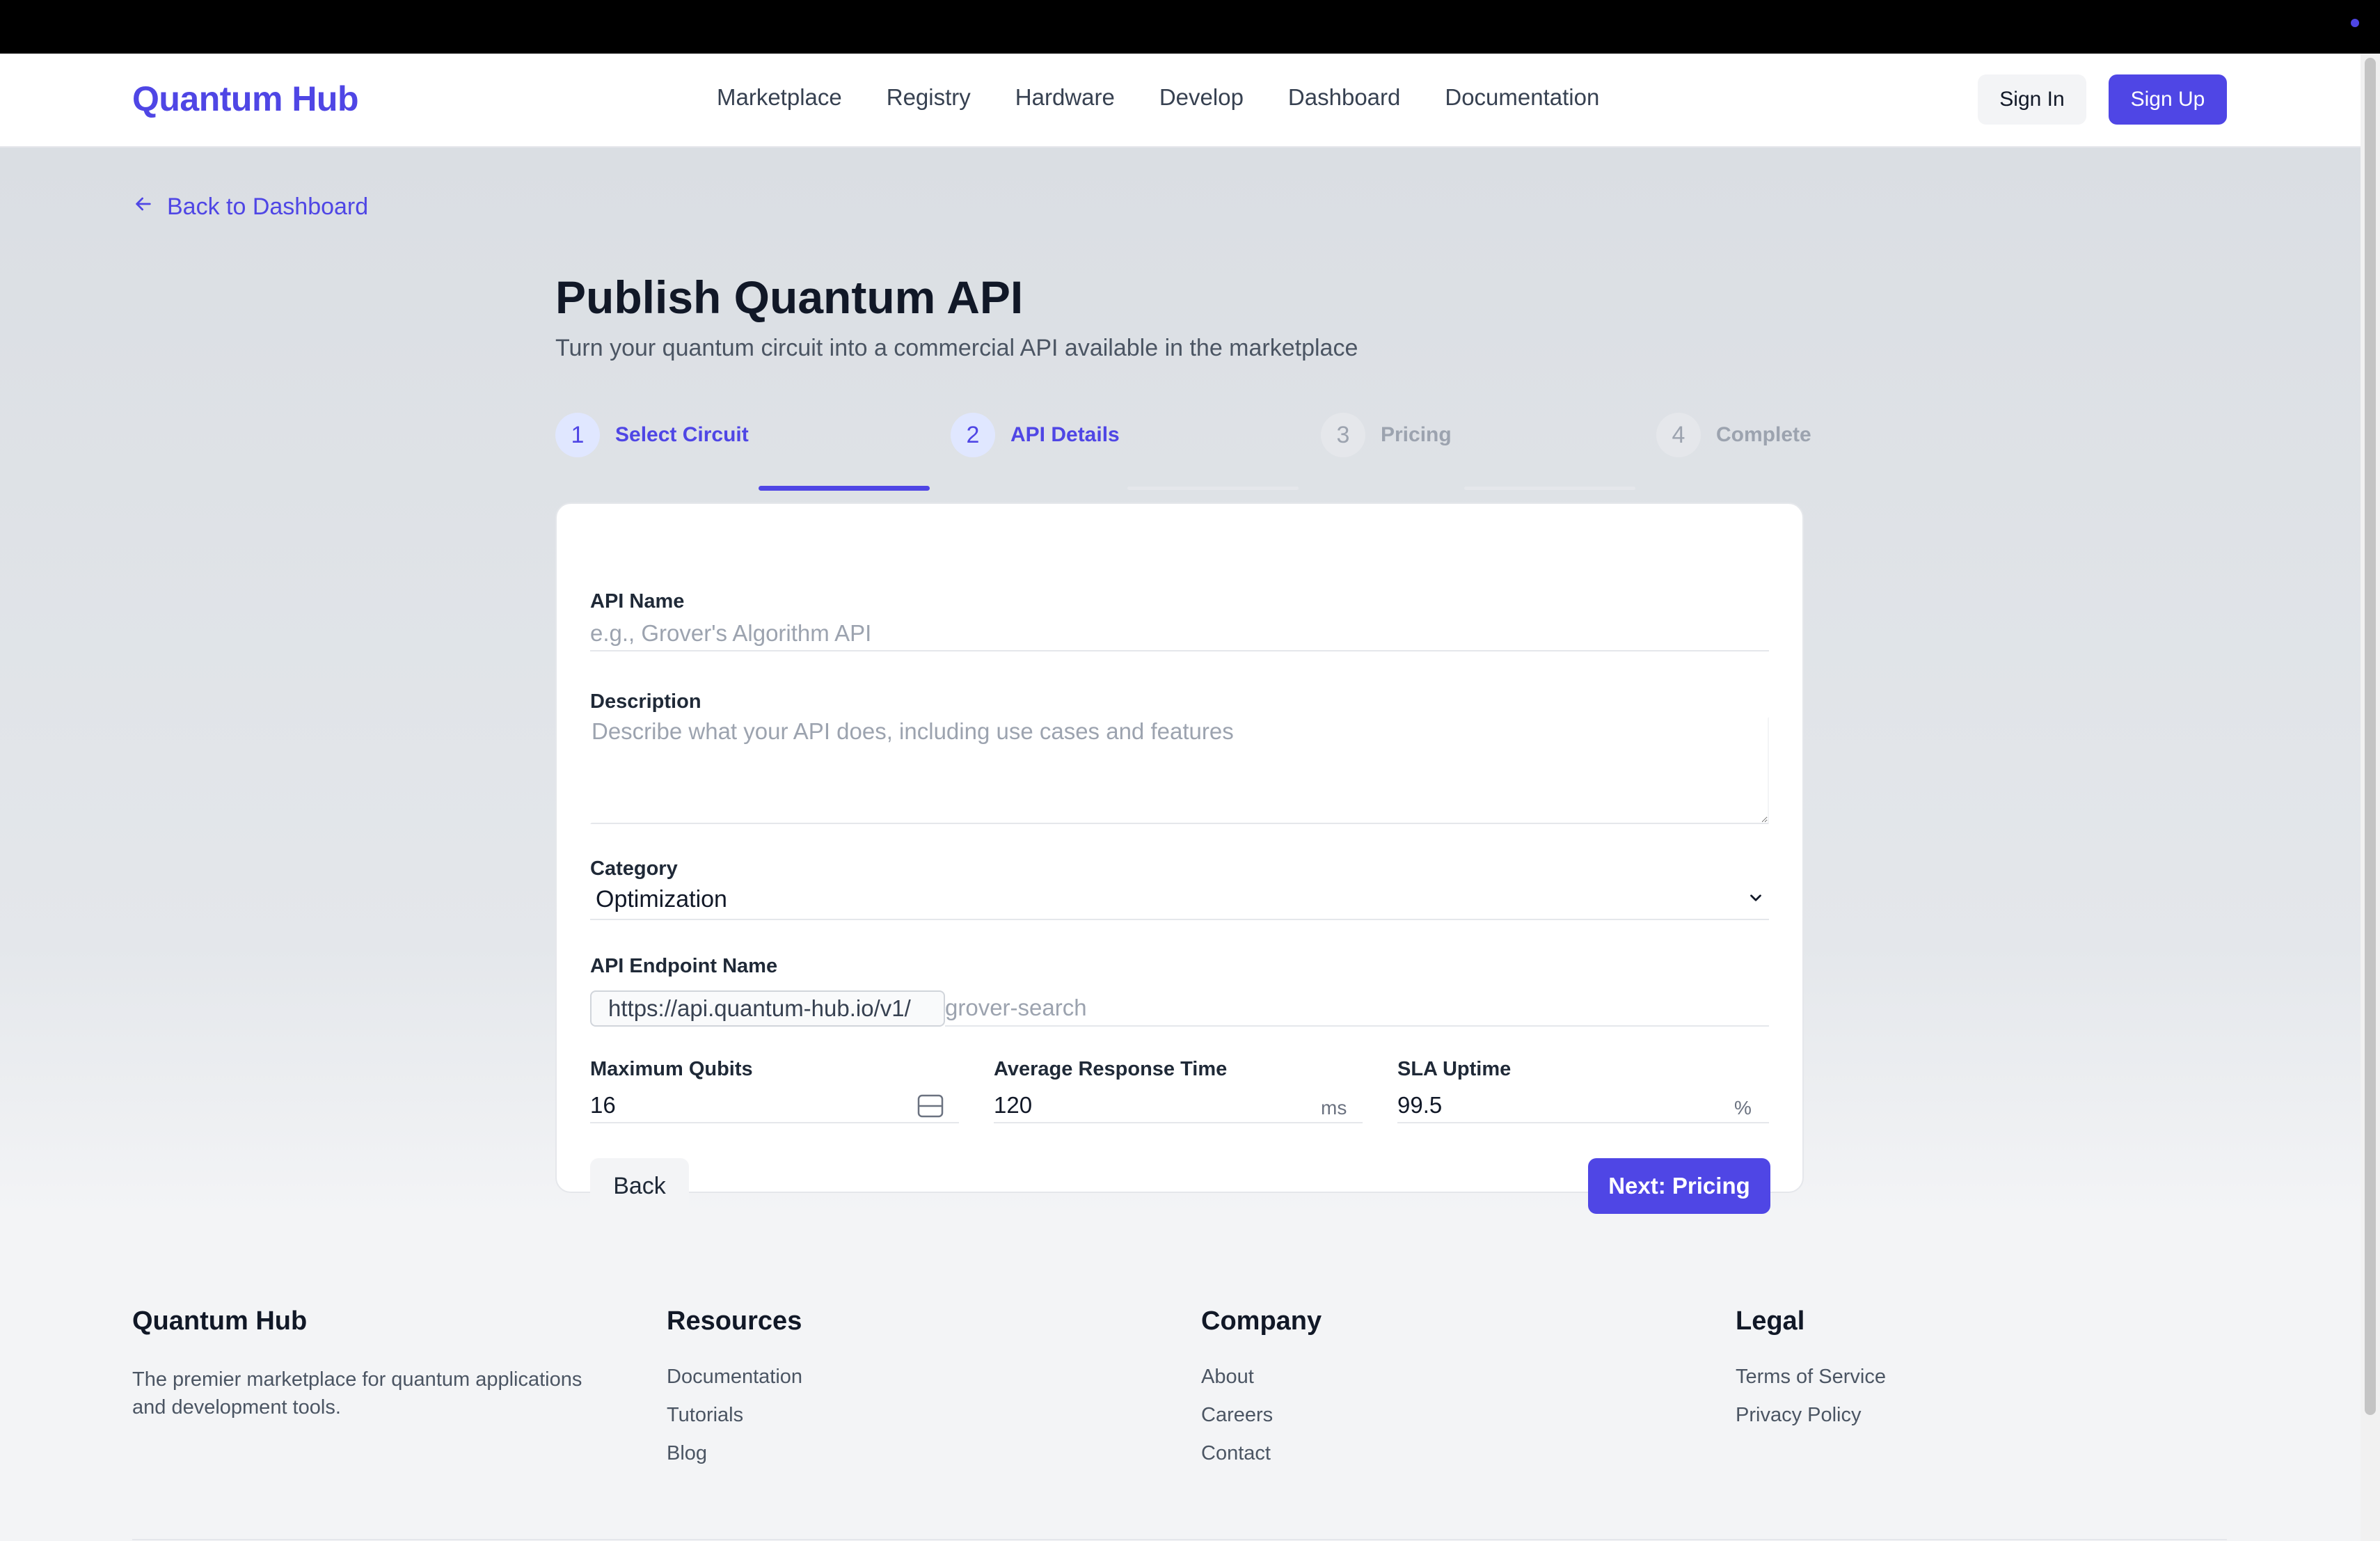 The width and height of the screenshot is (2380, 1541). I want to click on status-dot-icon, so click(2355, 23).